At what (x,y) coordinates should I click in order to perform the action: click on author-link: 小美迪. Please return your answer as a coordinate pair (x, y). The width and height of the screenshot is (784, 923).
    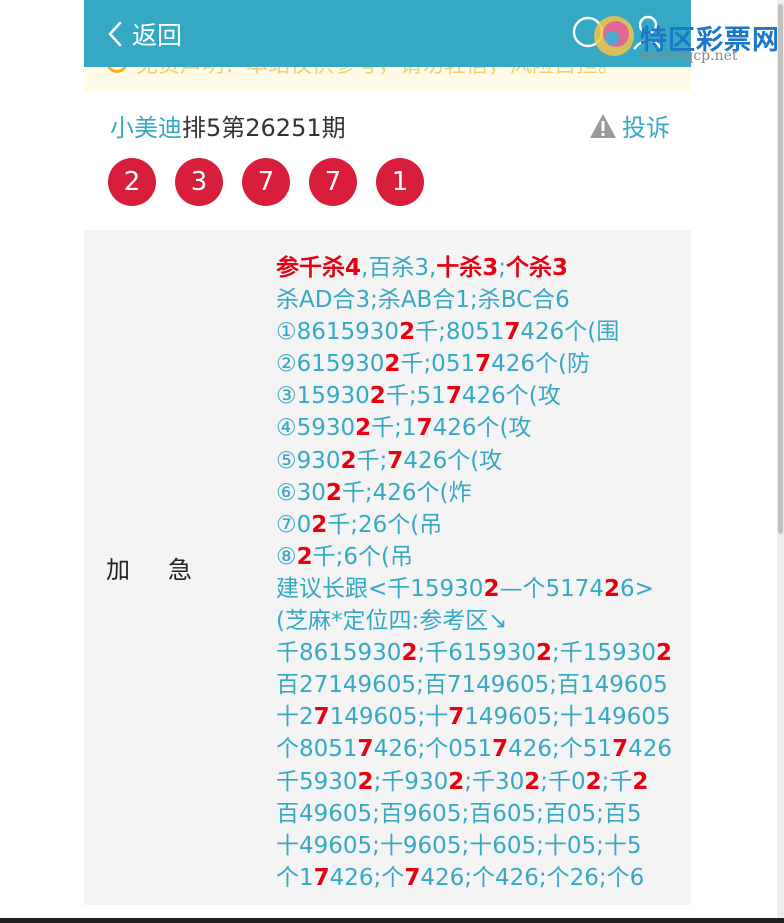
    Looking at the image, I should click on (146, 128).